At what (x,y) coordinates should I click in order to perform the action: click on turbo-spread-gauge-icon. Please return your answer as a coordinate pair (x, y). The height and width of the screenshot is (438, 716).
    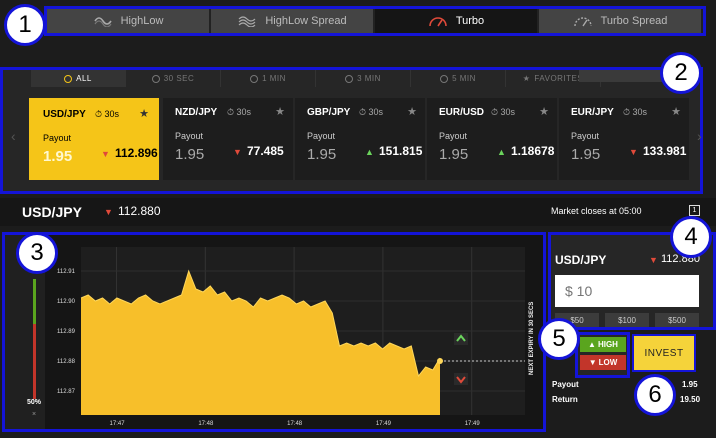
    Looking at the image, I should click on (582, 22).